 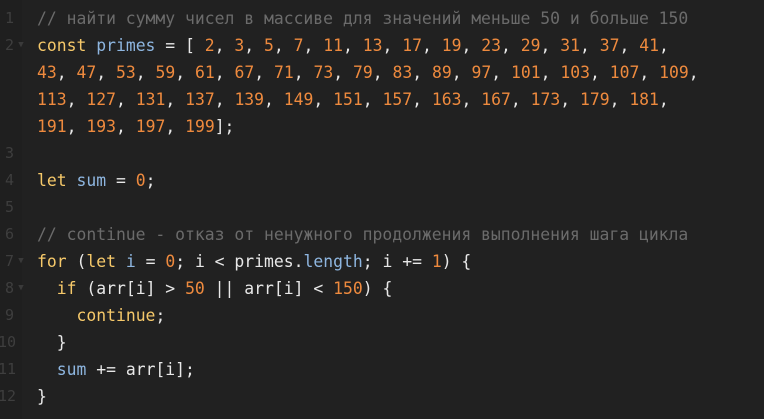 What do you see at coordinates (150, 126) in the screenshot?
I see `token-num: 197` at bounding box center [150, 126].